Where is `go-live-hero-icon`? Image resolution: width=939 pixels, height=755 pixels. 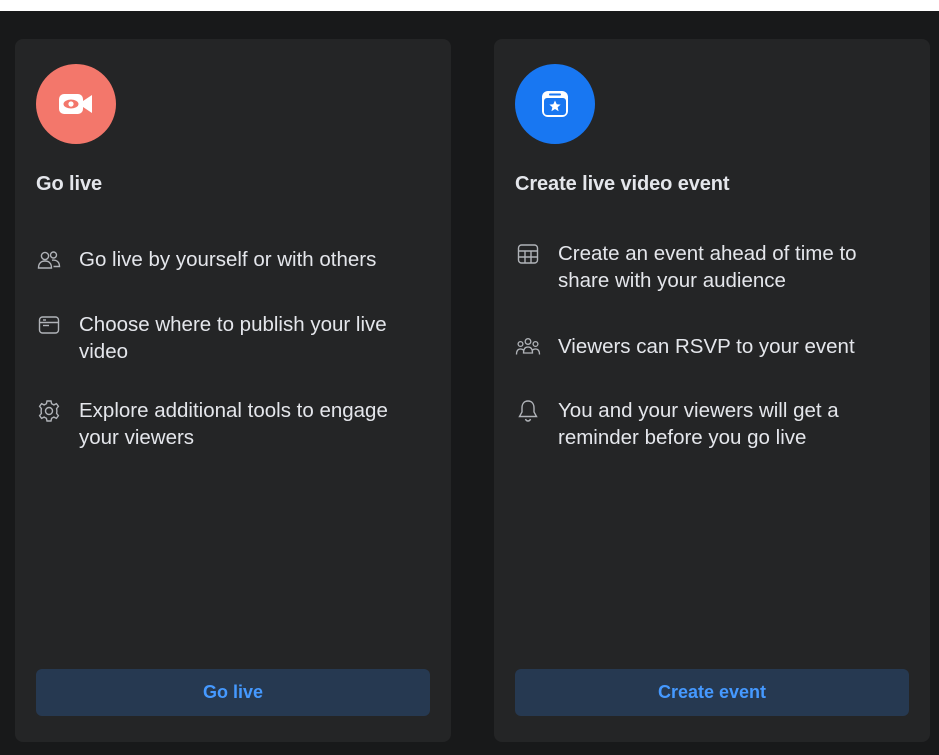
go-live-hero-icon is located at coordinates (76, 104).